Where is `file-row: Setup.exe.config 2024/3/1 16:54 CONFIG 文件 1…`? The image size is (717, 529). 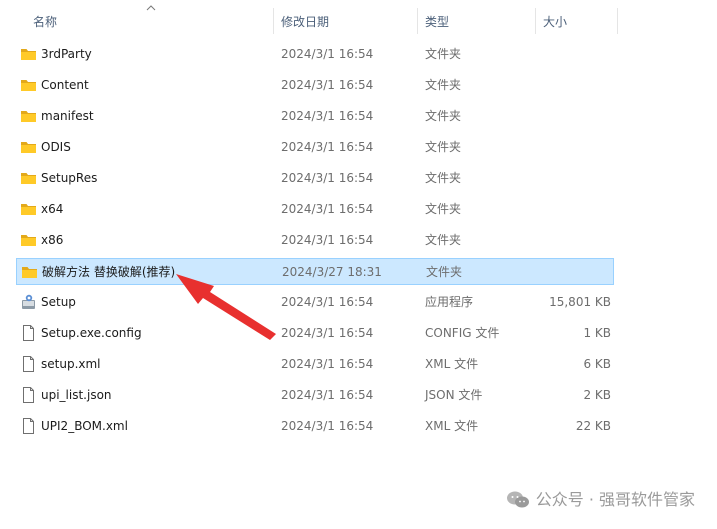
file-row: Setup.exe.config 2024/3/1 16:54 CONFIG 文件 1… is located at coordinates (315, 333).